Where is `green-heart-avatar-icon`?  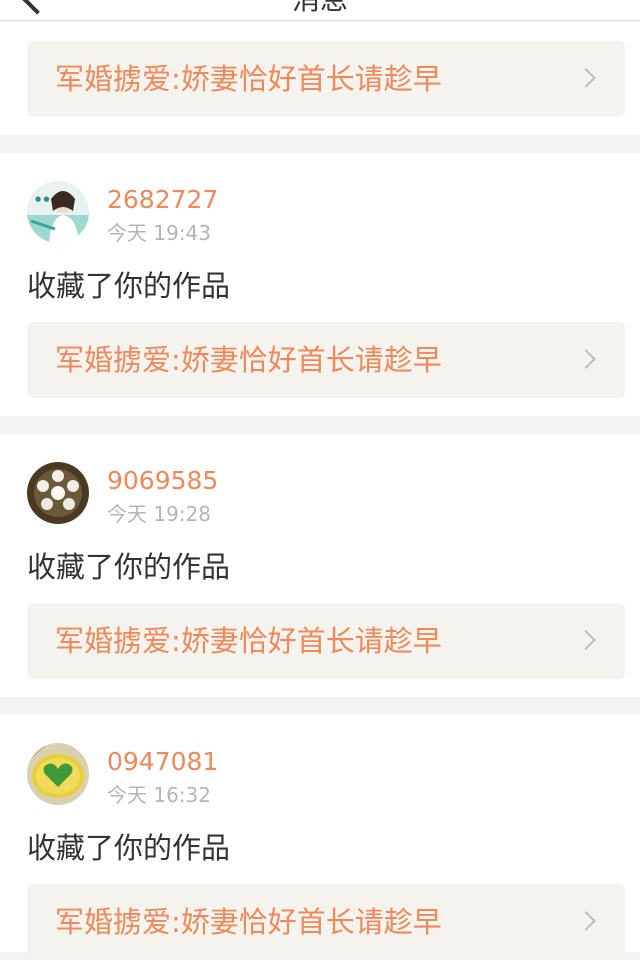 green-heart-avatar-icon is located at coordinates (58, 774).